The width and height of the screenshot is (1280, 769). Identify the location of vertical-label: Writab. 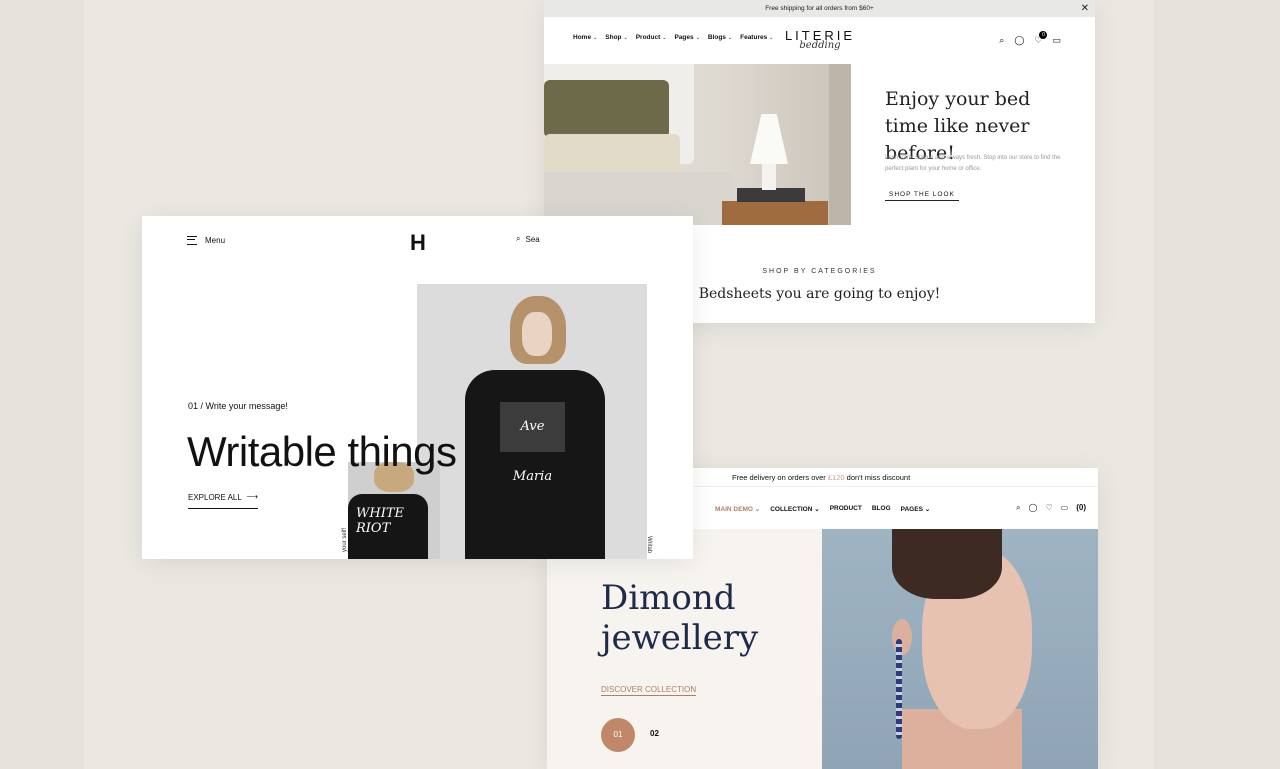
(649, 545).